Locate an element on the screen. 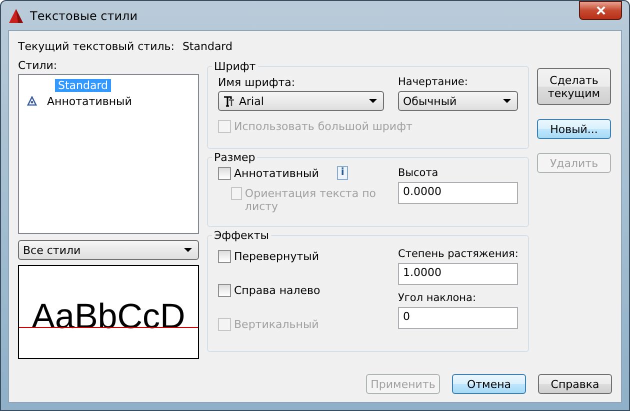  dialog-button: Справка is located at coordinates (575, 384).